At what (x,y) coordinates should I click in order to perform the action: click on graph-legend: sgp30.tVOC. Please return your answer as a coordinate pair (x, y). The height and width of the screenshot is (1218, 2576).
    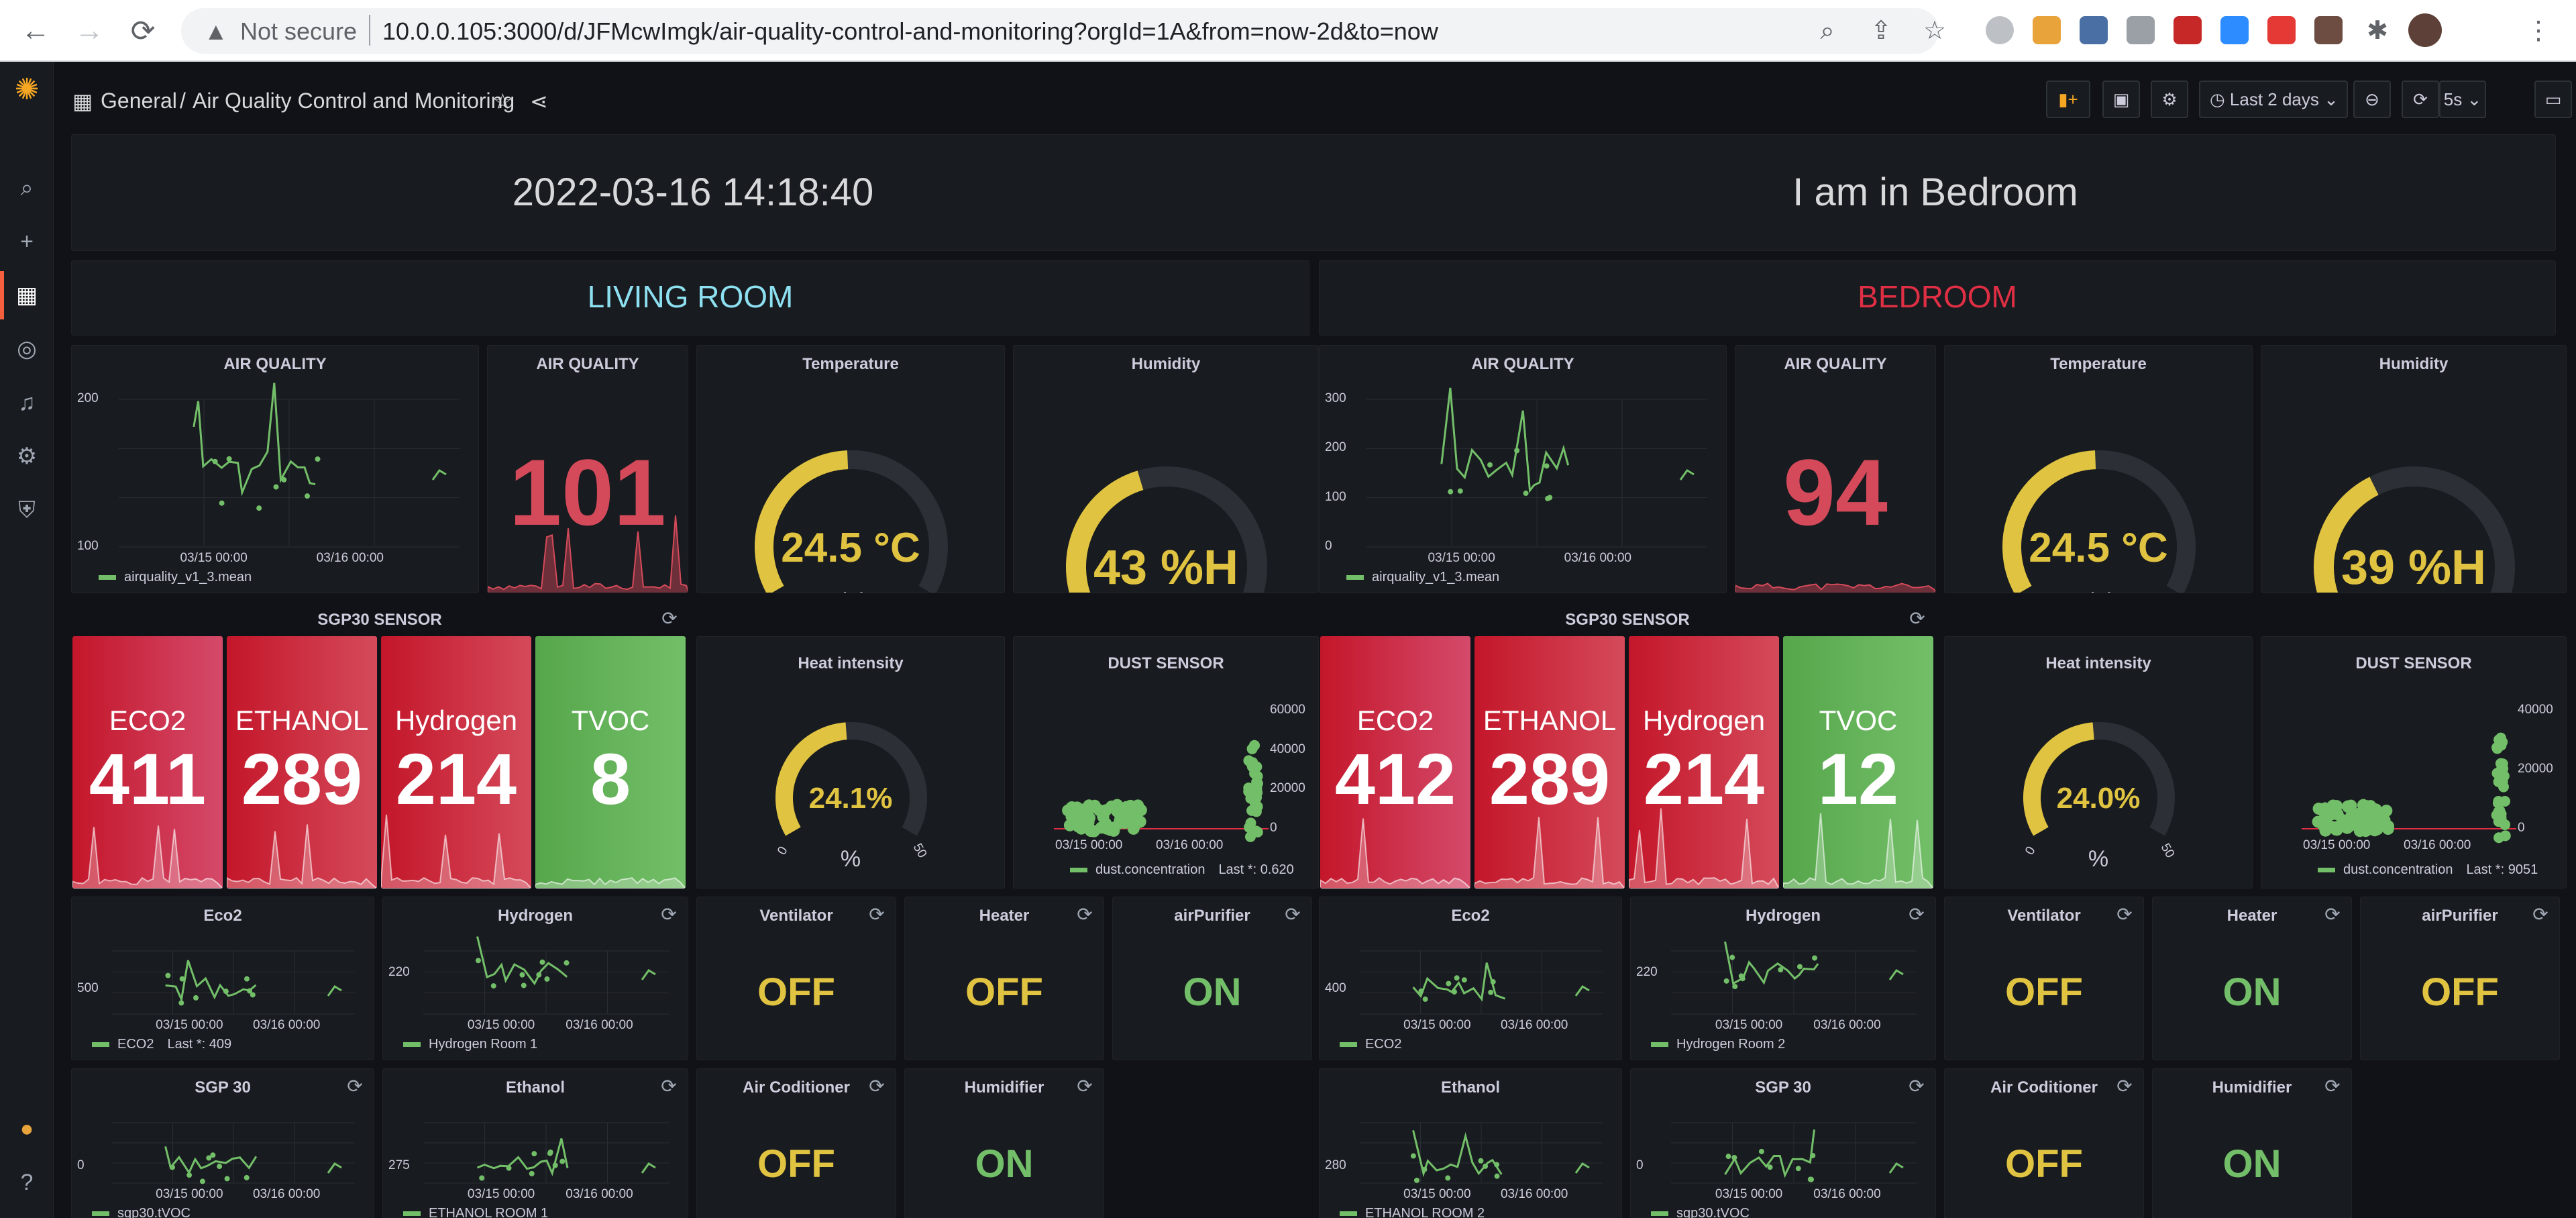
    Looking at the image, I should click on (1700, 1212).